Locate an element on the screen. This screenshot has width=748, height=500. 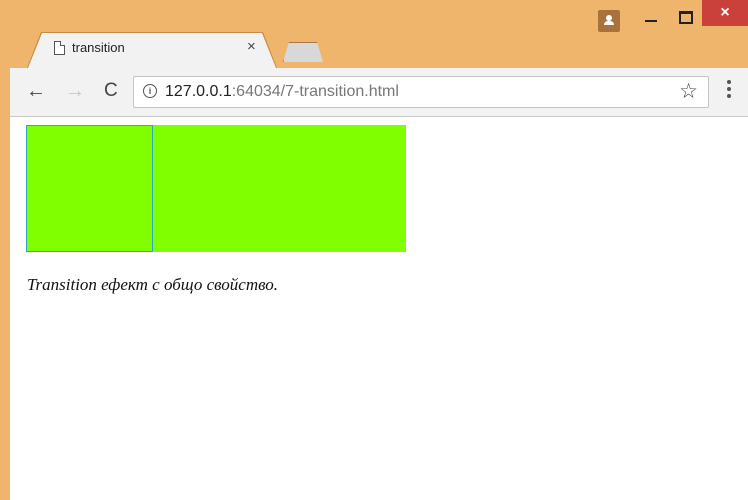
star-icon: ☆ is located at coordinates (688, 91).